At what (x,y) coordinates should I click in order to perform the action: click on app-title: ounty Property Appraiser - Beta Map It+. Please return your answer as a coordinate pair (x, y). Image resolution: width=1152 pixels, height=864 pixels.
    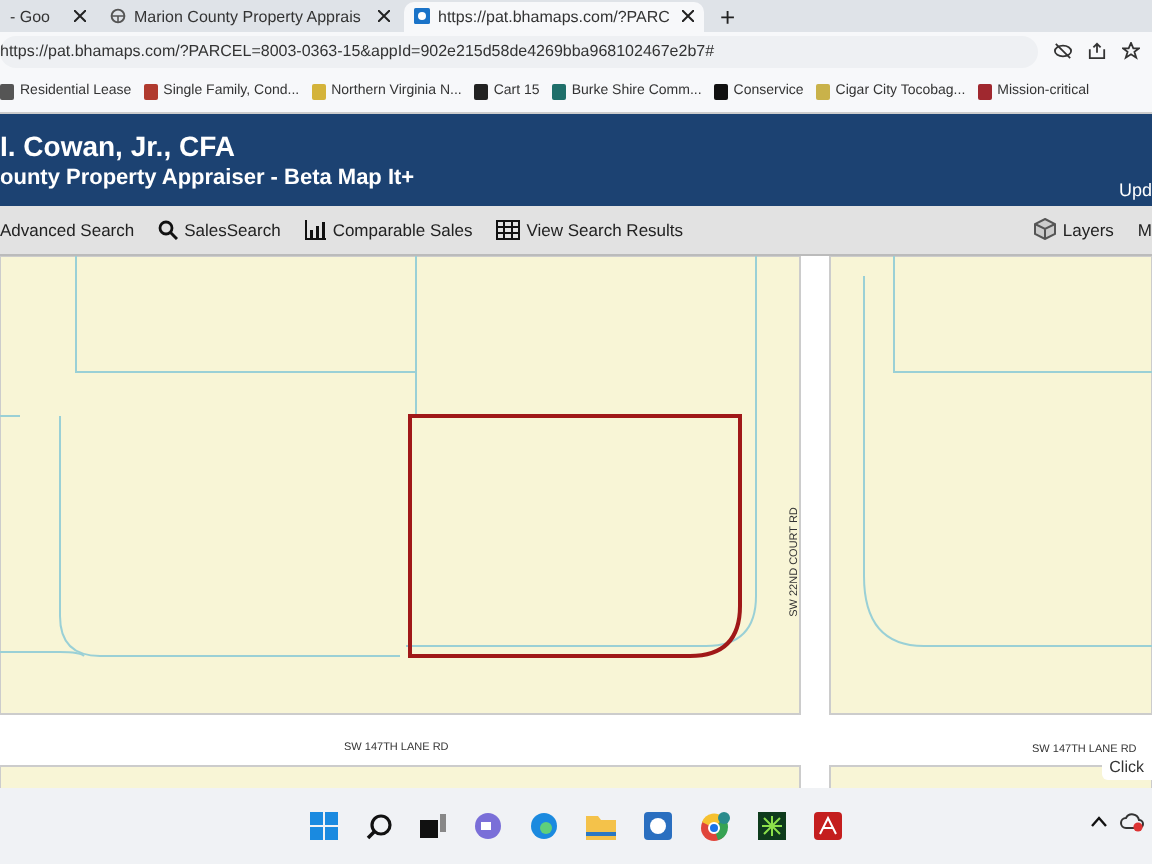
    Looking at the image, I should click on (207, 177).